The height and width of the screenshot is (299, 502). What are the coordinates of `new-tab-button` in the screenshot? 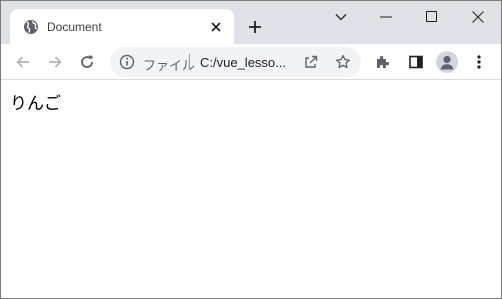 It's located at (255, 27).